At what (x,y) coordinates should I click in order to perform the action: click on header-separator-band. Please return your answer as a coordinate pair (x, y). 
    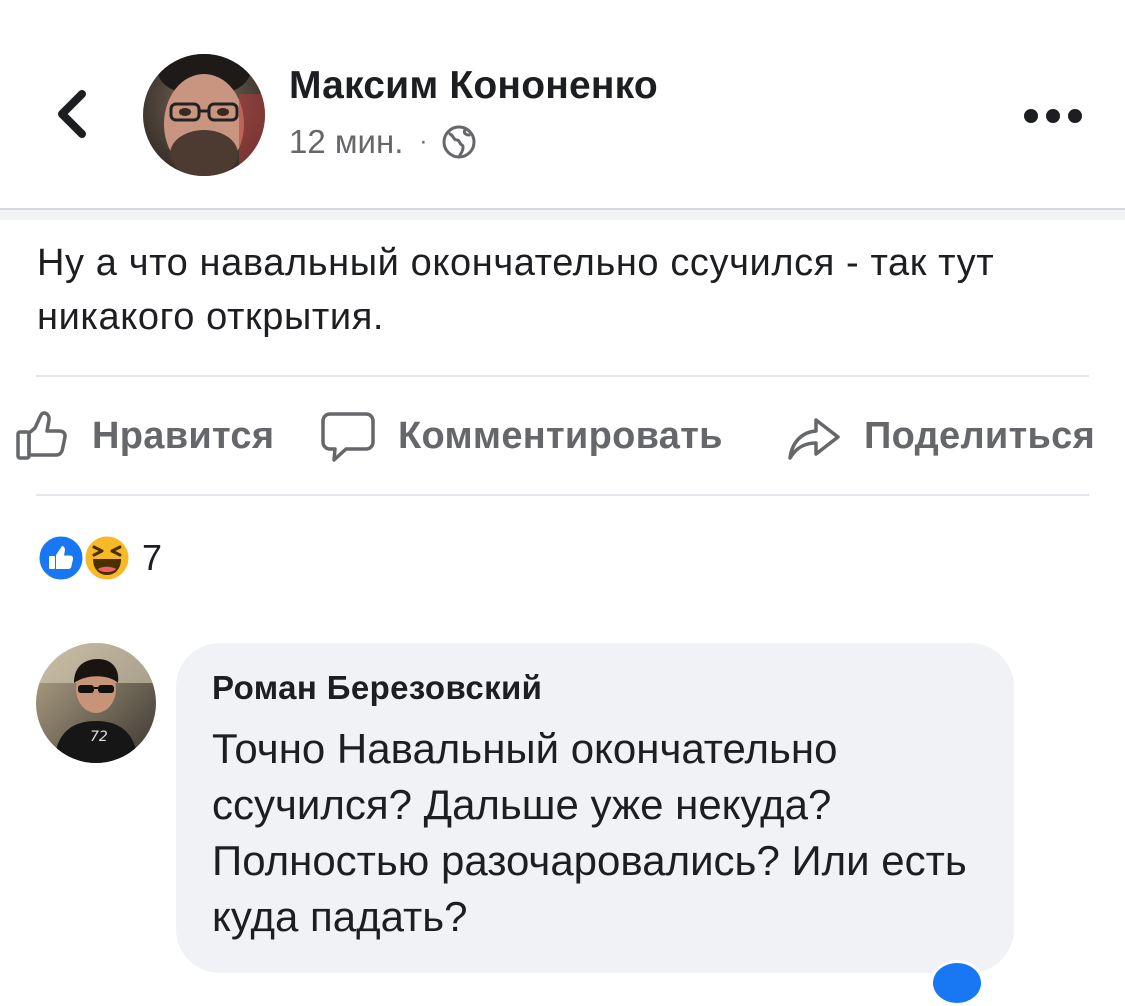
    Looking at the image, I should click on (562, 215).